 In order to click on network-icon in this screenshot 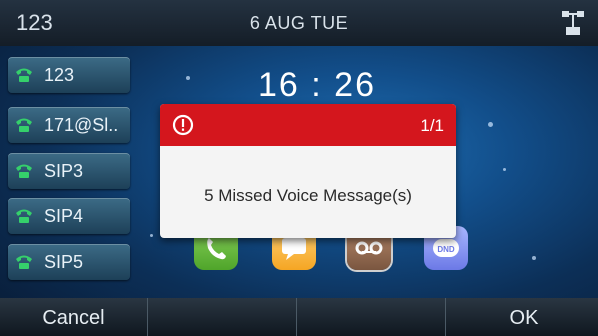, I will do `click(573, 23)`.